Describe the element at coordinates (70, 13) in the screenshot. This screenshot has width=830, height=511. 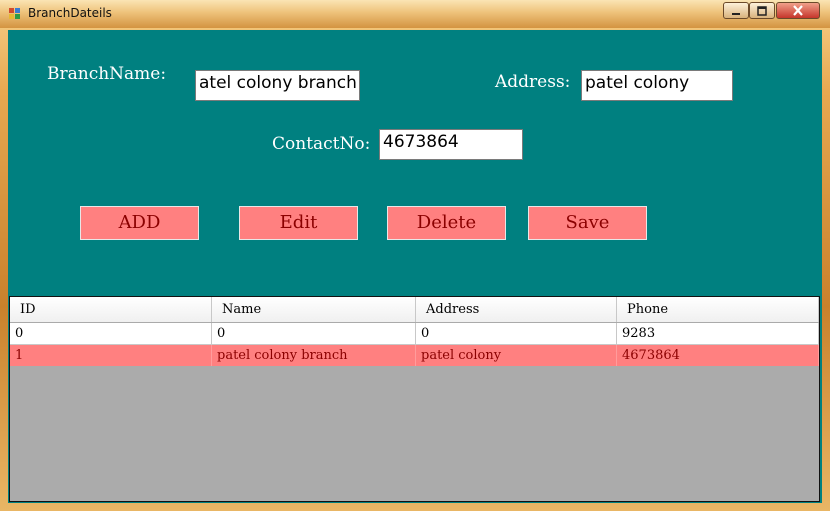
I see `window-title: BranchDateils` at that location.